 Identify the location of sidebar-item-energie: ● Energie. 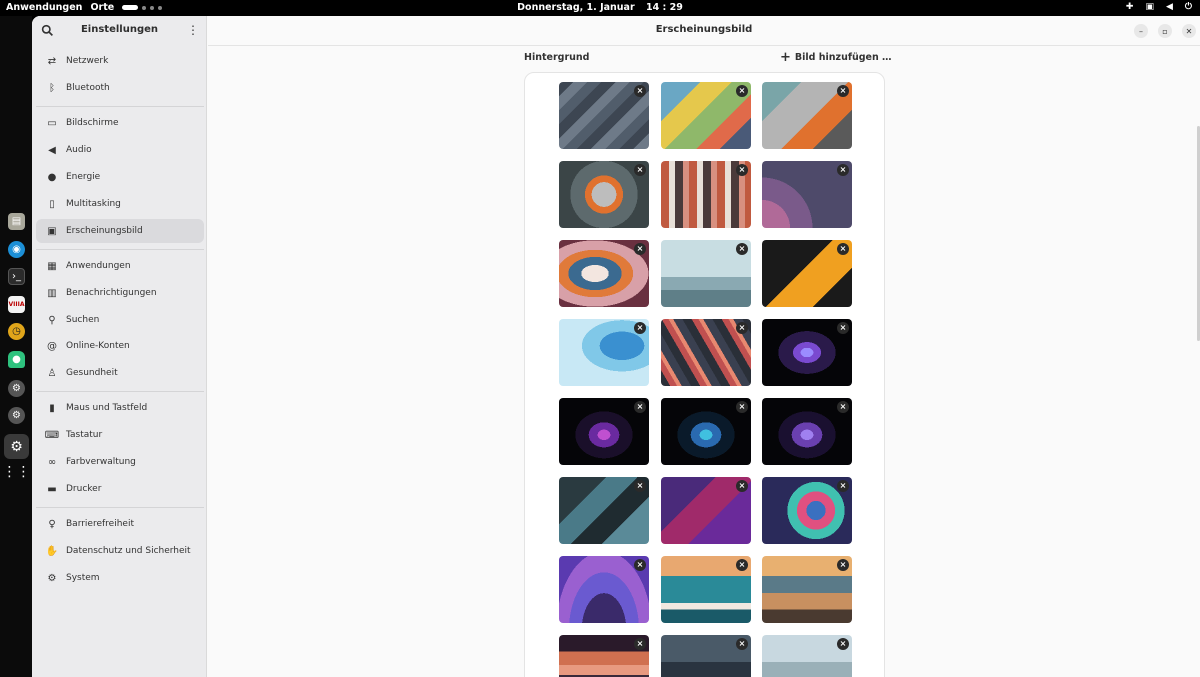
(120, 177).